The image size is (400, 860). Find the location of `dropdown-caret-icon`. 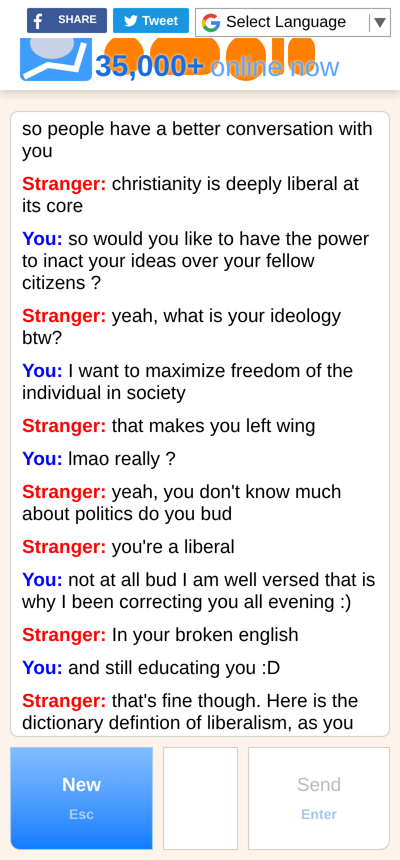

dropdown-caret-icon is located at coordinates (380, 23).